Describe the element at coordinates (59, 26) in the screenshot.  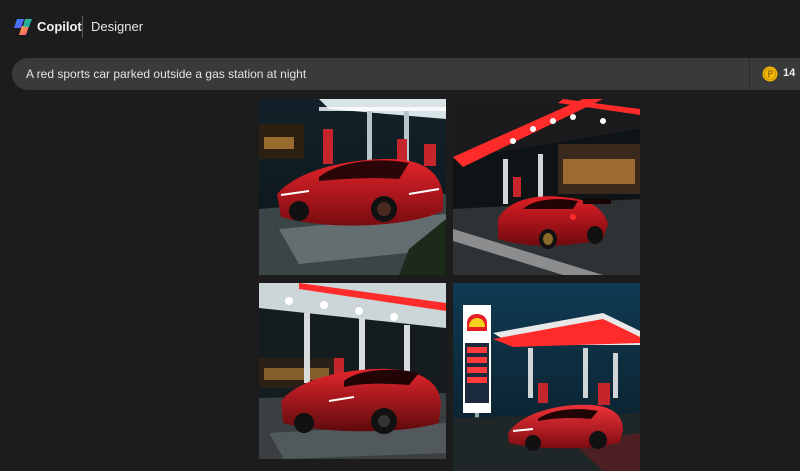
I see `brand-name: Copilot` at that location.